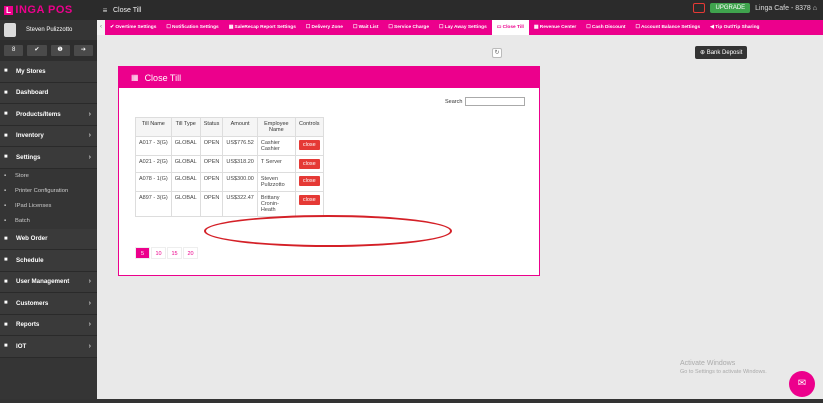  What do you see at coordinates (6, 324) in the screenshot?
I see `reports-icon: ■` at bounding box center [6, 324].